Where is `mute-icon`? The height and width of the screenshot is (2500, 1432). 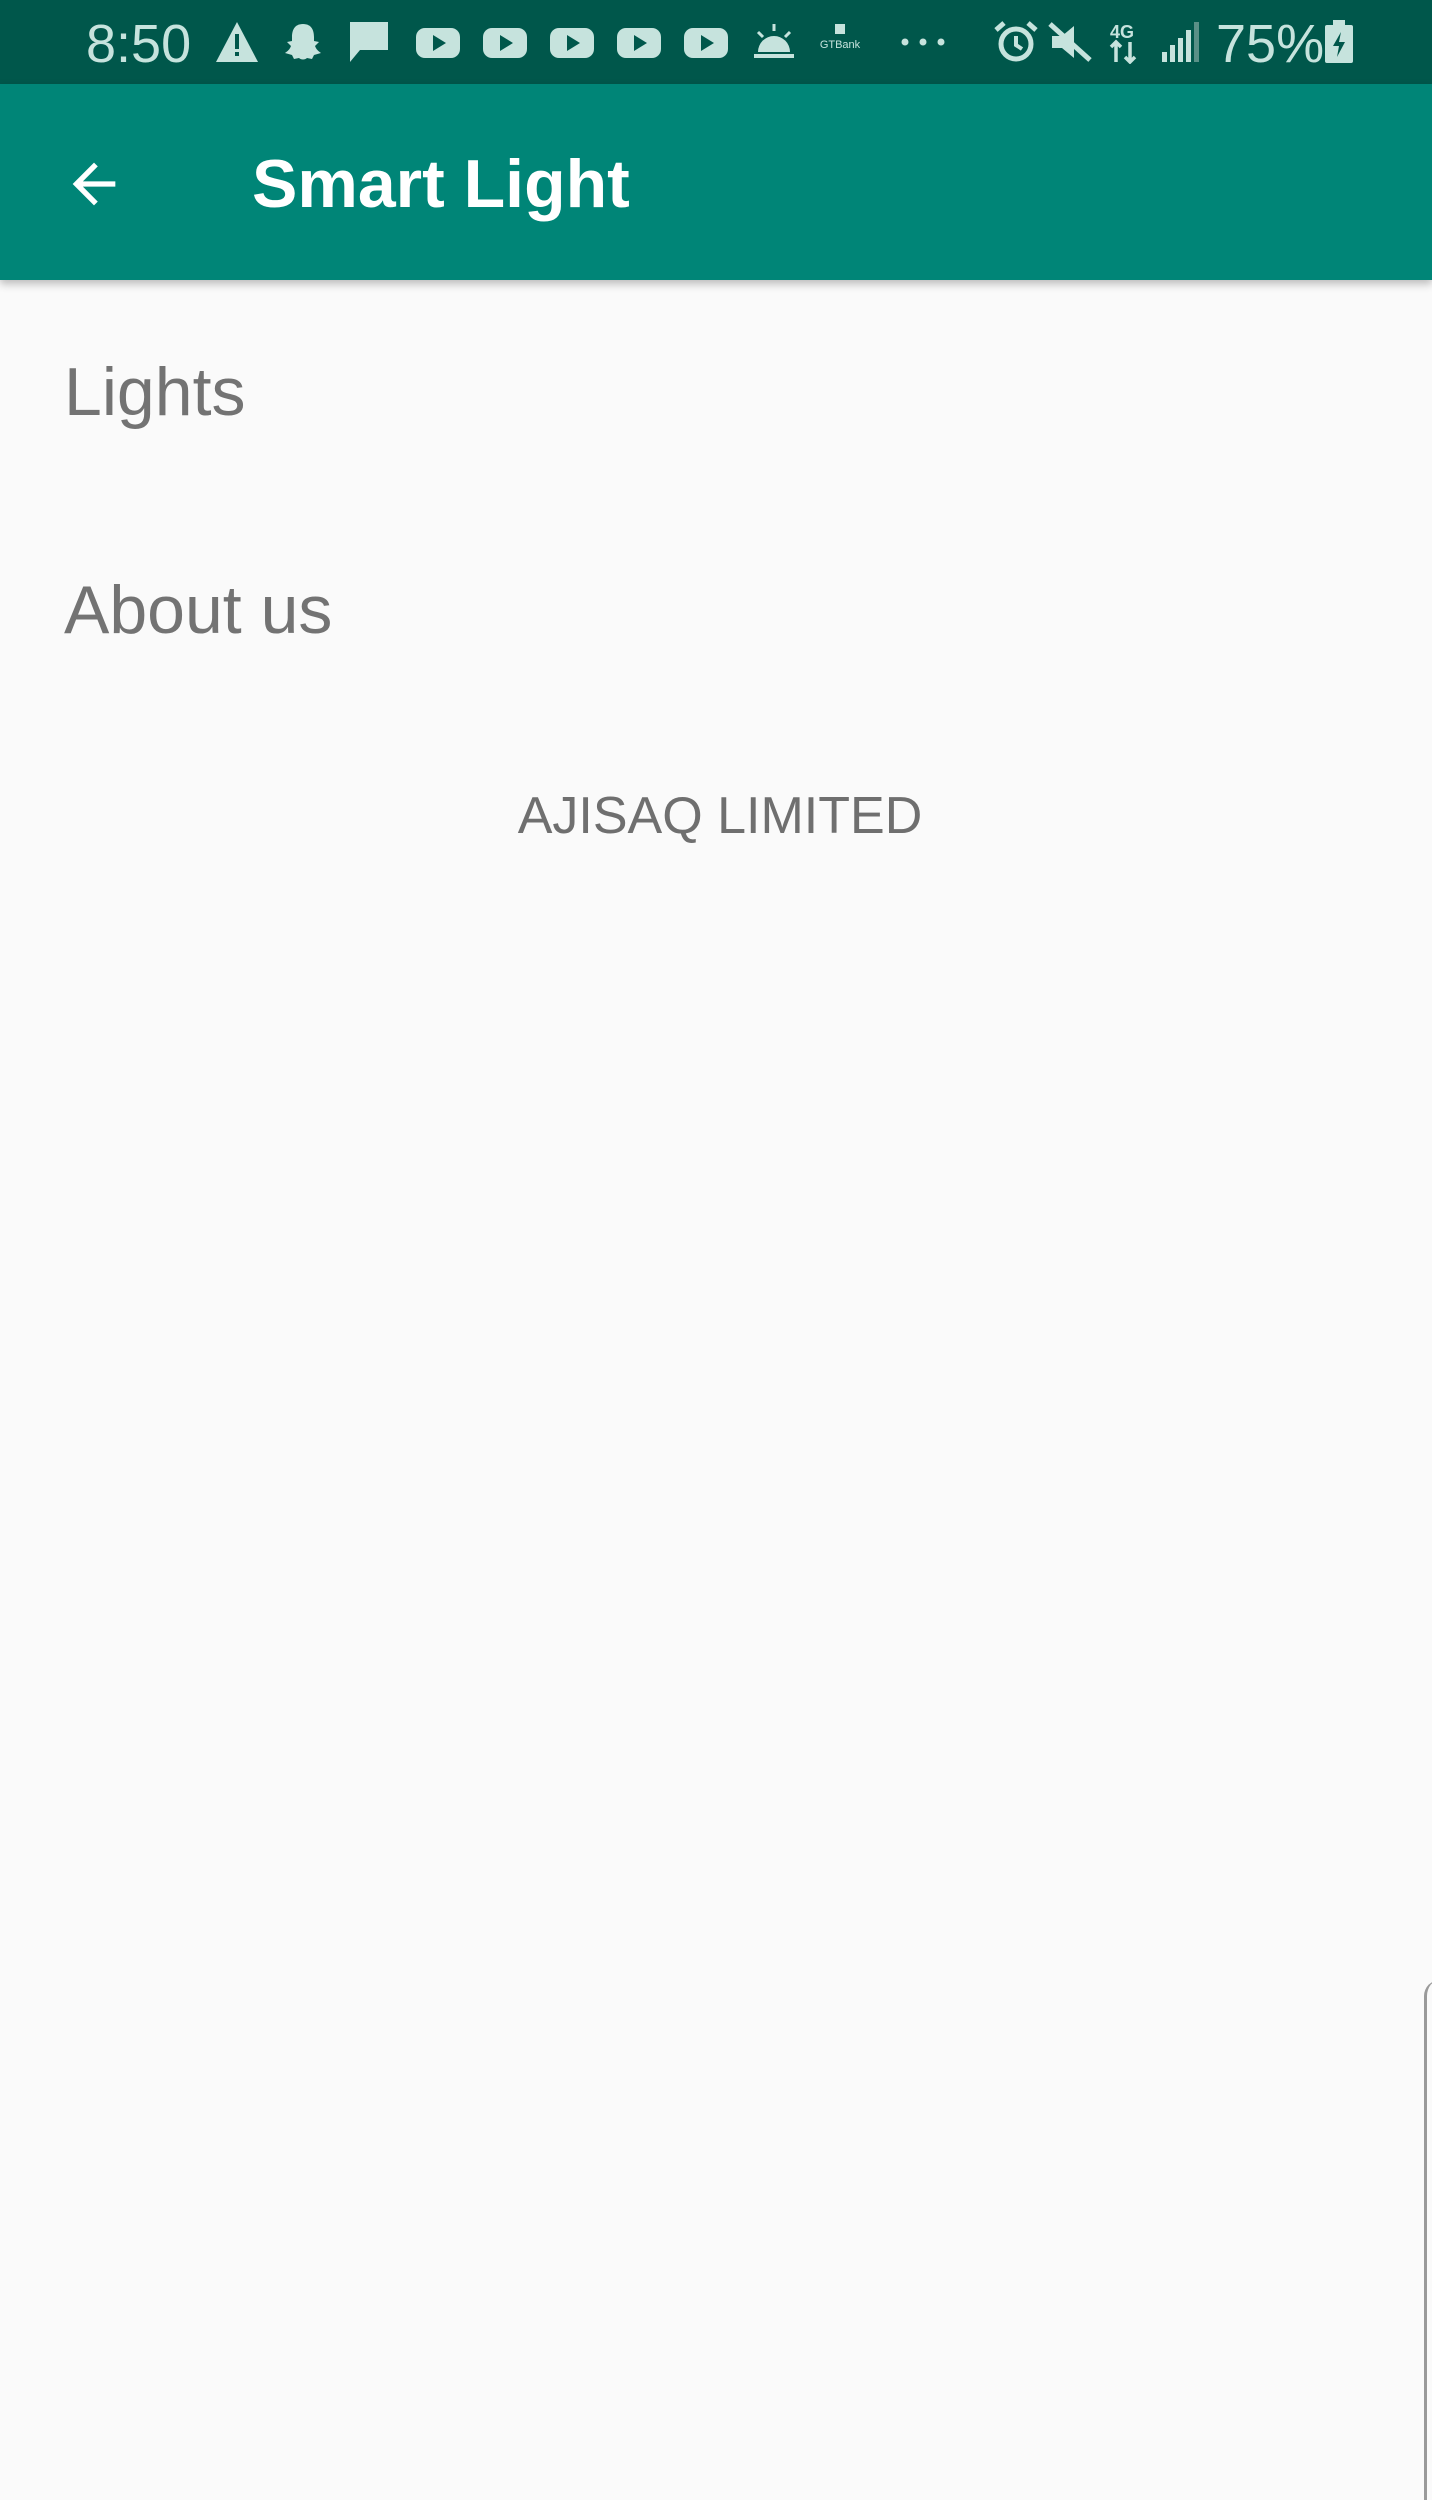
mute-icon is located at coordinates (1070, 42).